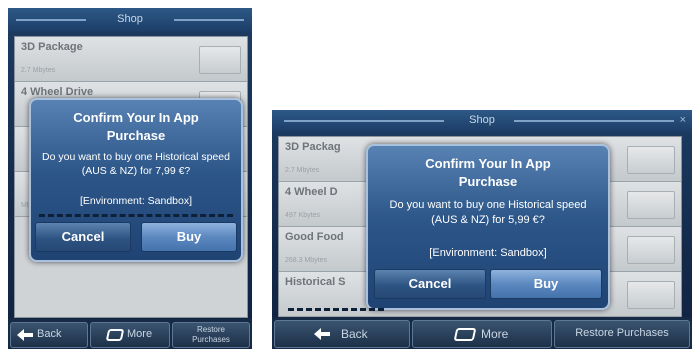 The image size is (692, 349). Describe the element at coordinates (311, 192) in the screenshot. I see `item-name: 4 Wheel D` at that location.